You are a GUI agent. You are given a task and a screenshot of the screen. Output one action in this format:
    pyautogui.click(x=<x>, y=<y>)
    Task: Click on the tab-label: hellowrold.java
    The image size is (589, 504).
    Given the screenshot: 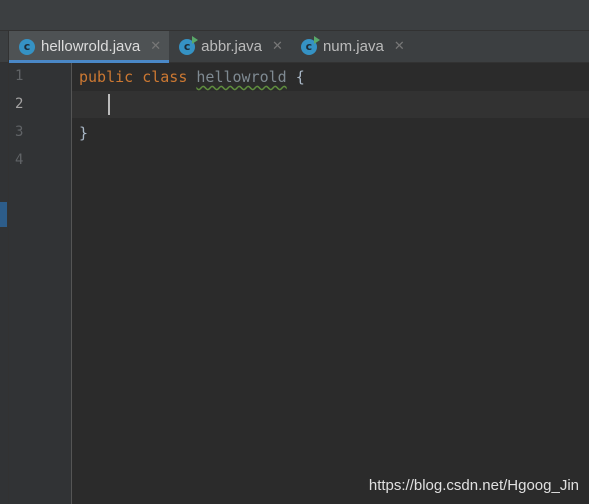 What is the action you would take?
    pyautogui.click(x=91, y=46)
    